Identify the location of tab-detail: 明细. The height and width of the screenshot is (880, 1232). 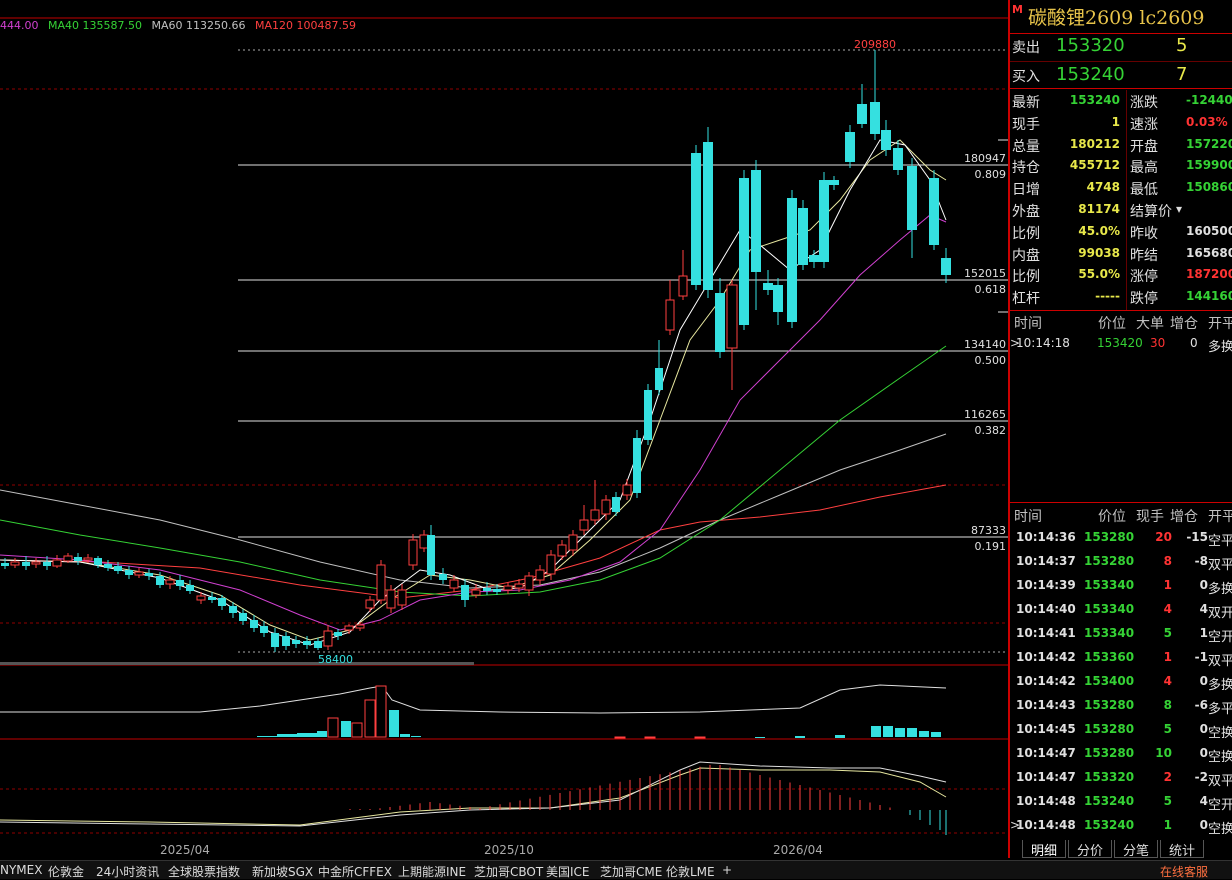
(1044, 849).